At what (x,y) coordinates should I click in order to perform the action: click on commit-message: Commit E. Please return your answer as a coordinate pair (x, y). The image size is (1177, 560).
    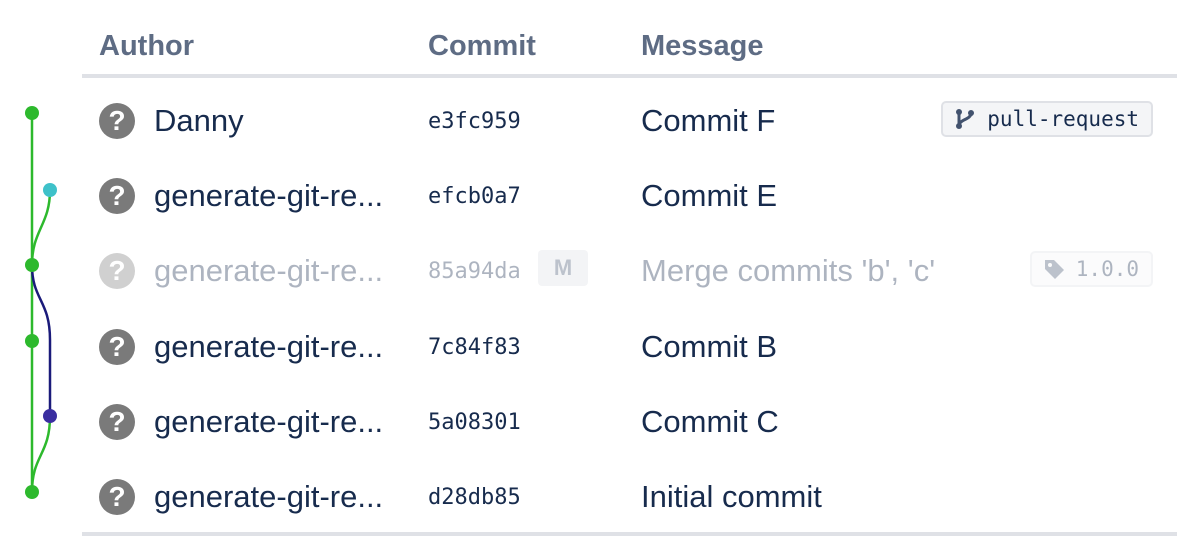
    Looking at the image, I should click on (709, 195).